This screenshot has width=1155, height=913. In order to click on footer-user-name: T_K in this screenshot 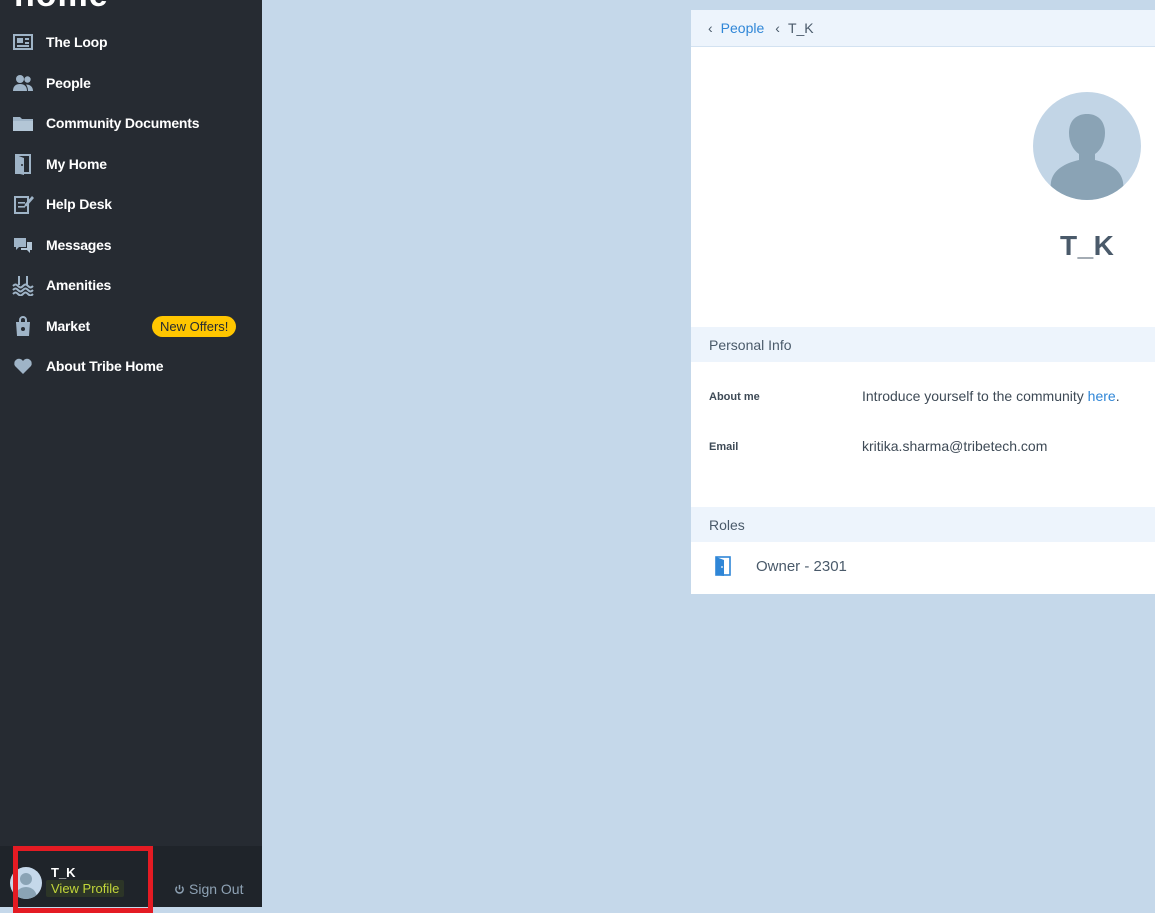, I will do `click(63, 872)`.